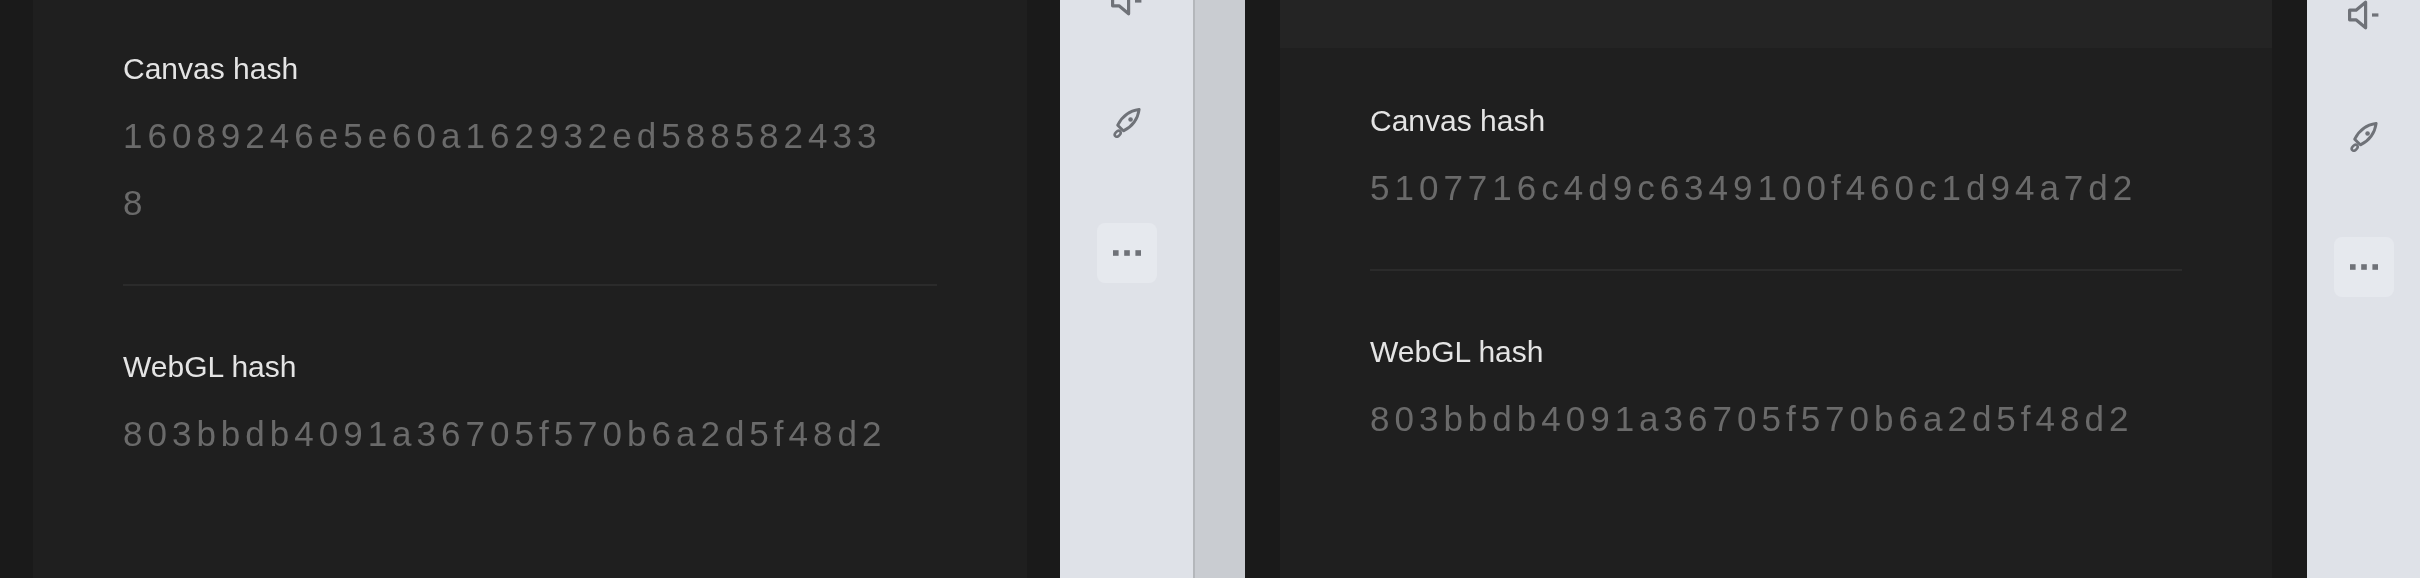 This screenshot has height=578, width=2420. What do you see at coordinates (1754, 188) in the screenshot?
I see `hash-value: 5107716c4d9c6349100f460c1d94a7d2` at bounding box center [1754, 188].